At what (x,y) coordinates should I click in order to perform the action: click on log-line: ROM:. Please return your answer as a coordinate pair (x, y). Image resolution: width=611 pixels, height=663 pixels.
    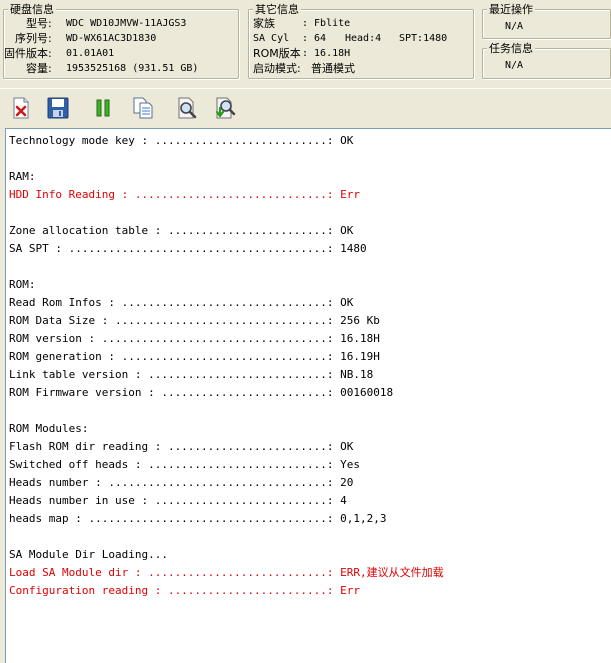
    Looking at the image, I should click on (22, 284).